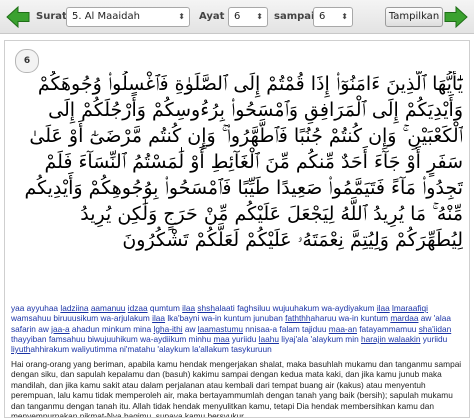 The width and height of the screenshot is (474, 420). Describe the element at coordinates (82, 318) in the screenshot. I see `latin-text-segment: wamsahuu biruuusikum wa-arjulakum` at that location.